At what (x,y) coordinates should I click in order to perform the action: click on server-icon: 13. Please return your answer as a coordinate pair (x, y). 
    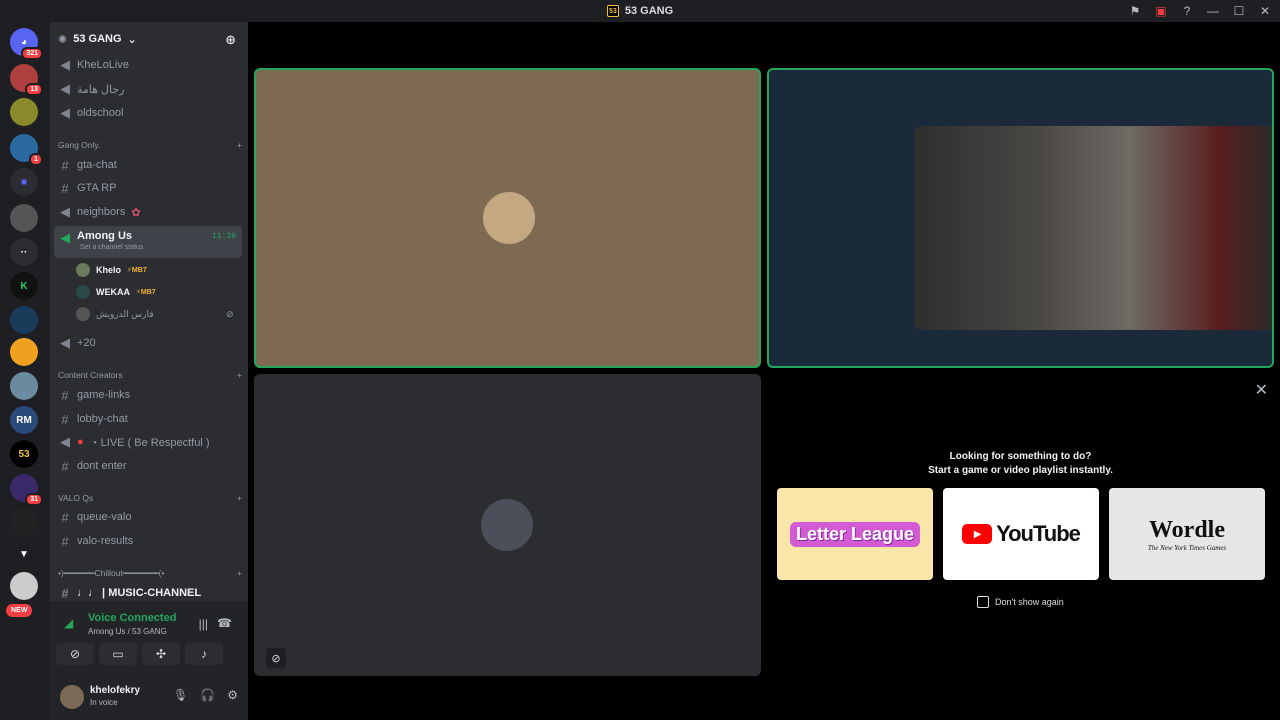
    Looking at the image, I should click on (26, 80).